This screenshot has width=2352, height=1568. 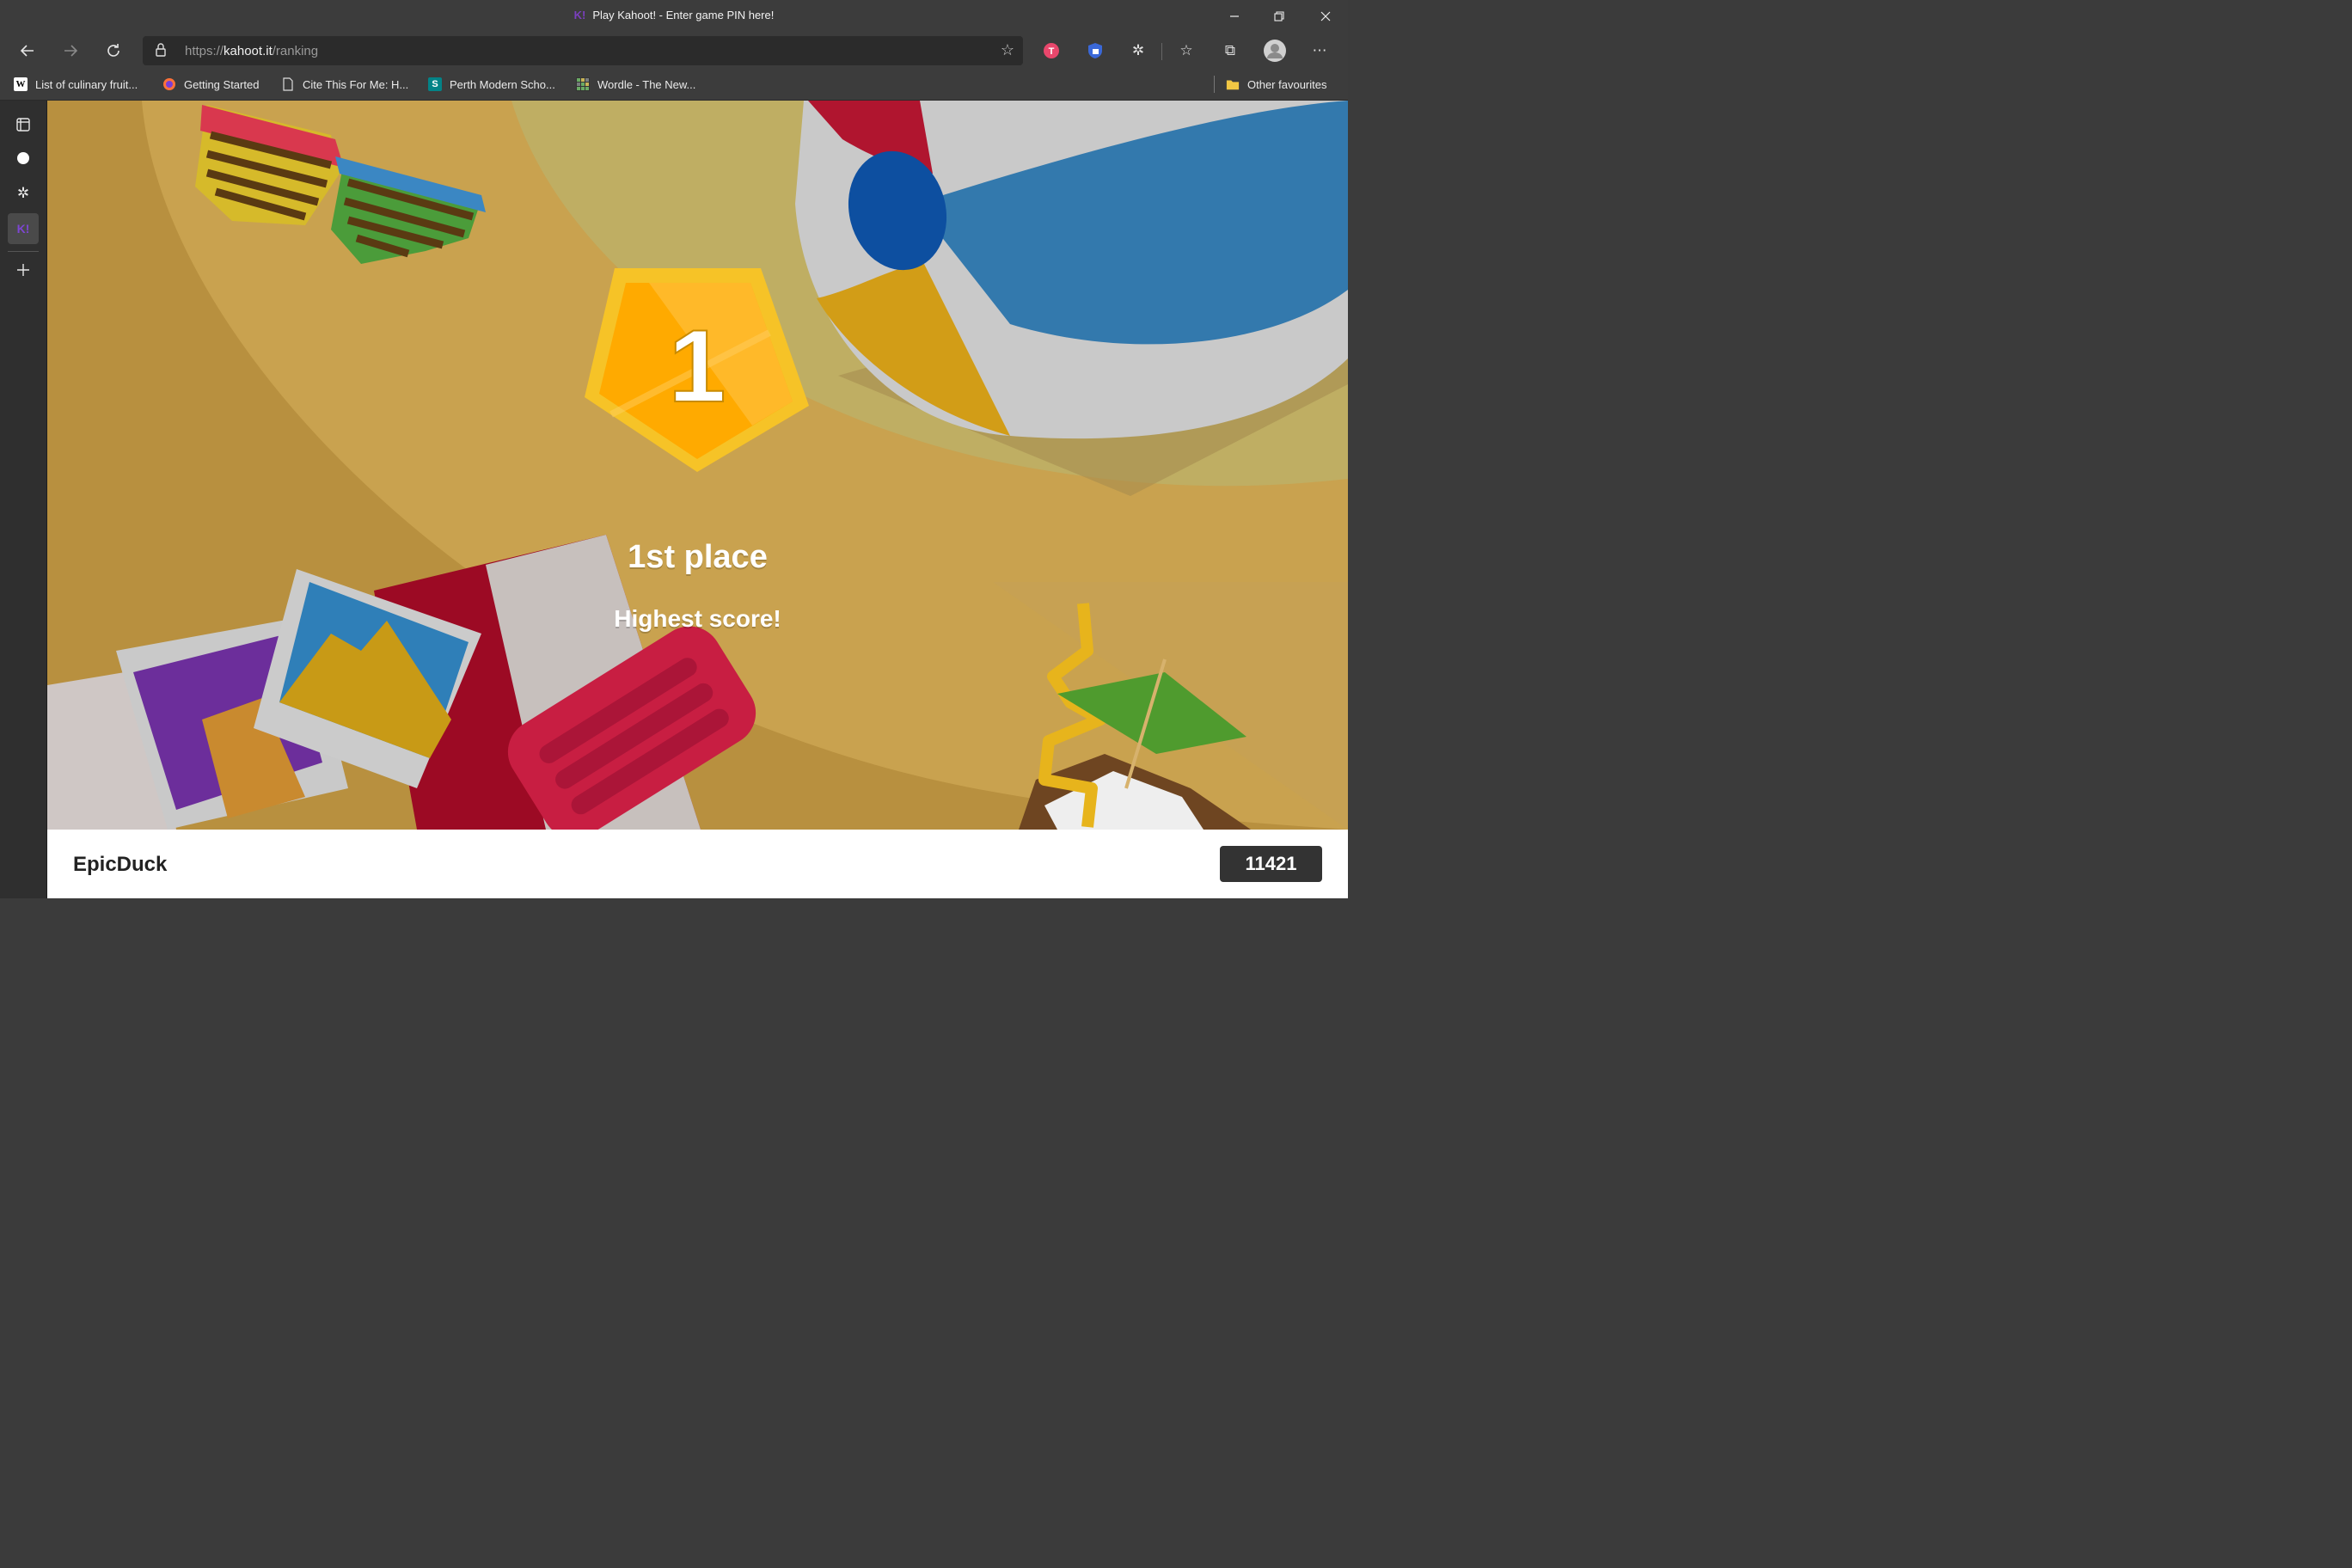 I want to click on collections-button: ⧉, so click(x=1230, y=51).